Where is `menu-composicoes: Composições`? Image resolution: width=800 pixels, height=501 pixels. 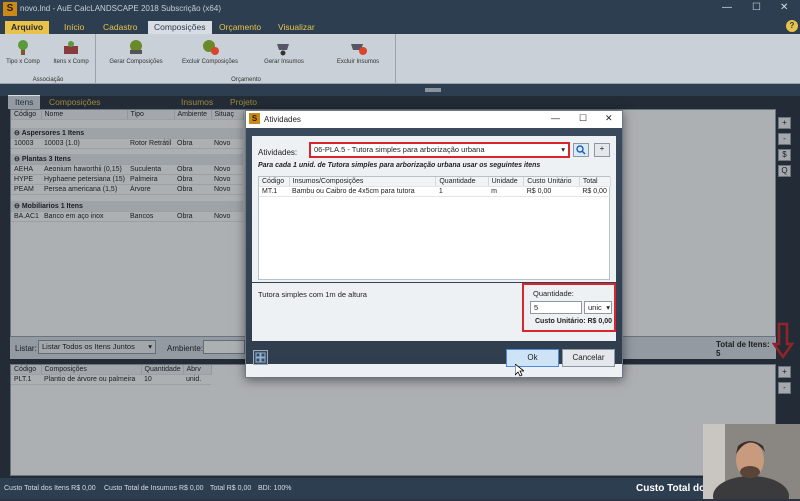
menu-composicoes: Composições is located at coordinates (180, 27).